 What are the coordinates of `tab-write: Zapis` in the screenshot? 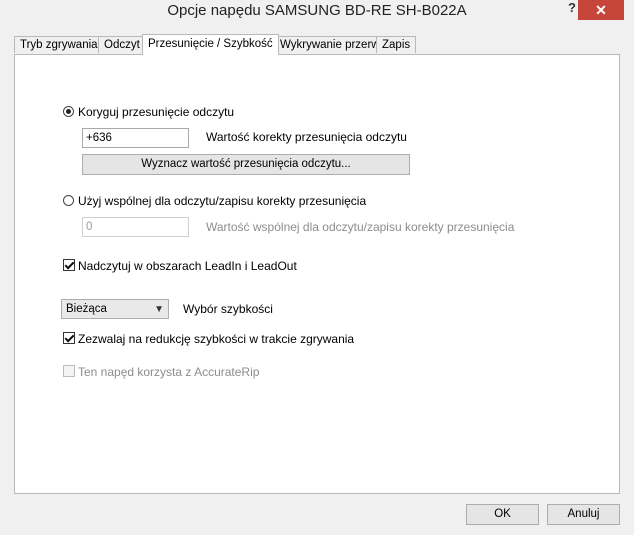 It's located at (396, 44).